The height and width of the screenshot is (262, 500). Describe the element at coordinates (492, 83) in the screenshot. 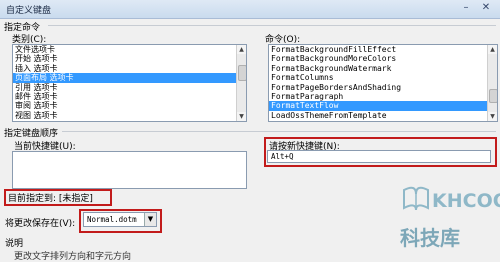

I see `commands-scrollbar: ▲ ▼` at that location.